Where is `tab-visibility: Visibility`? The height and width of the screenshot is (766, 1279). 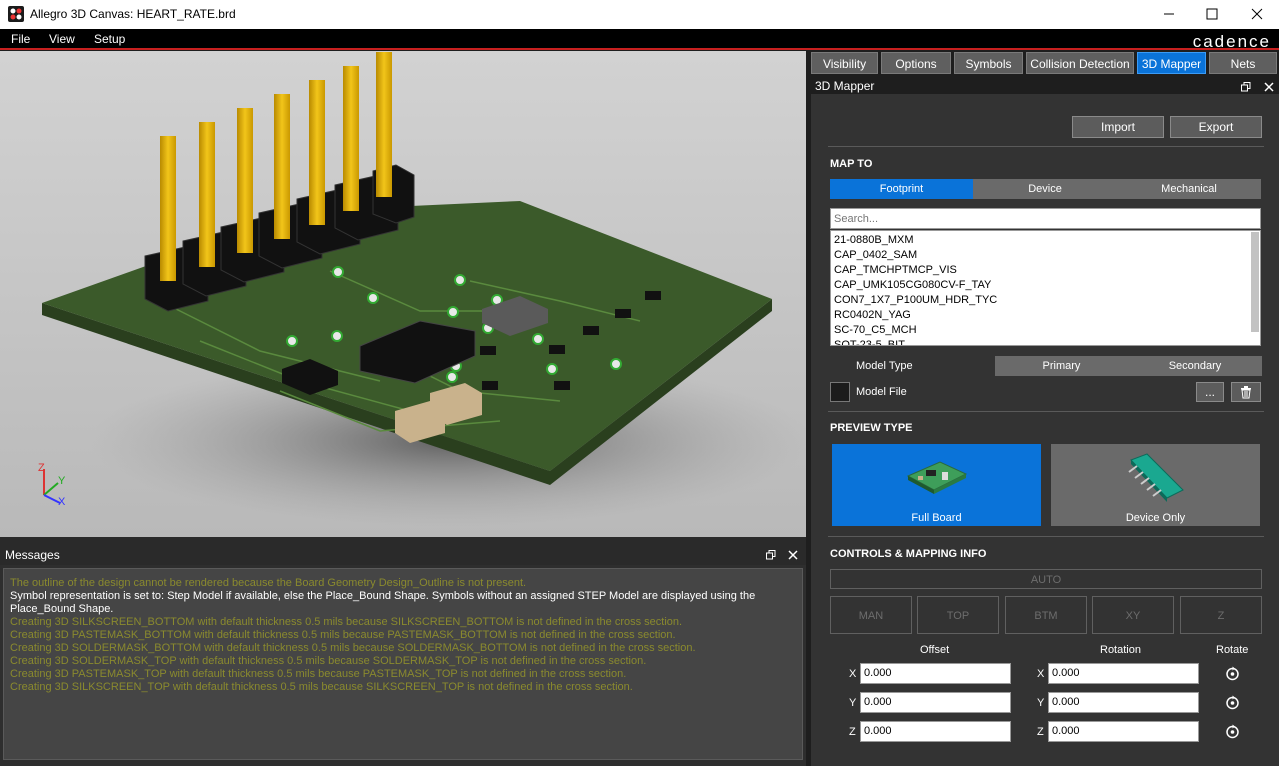
tab-visibility: Visibility is located at coordinates (844, 63).